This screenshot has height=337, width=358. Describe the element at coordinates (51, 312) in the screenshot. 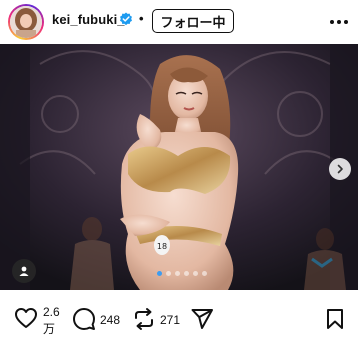

I see `like-count: 2.6` at that location.